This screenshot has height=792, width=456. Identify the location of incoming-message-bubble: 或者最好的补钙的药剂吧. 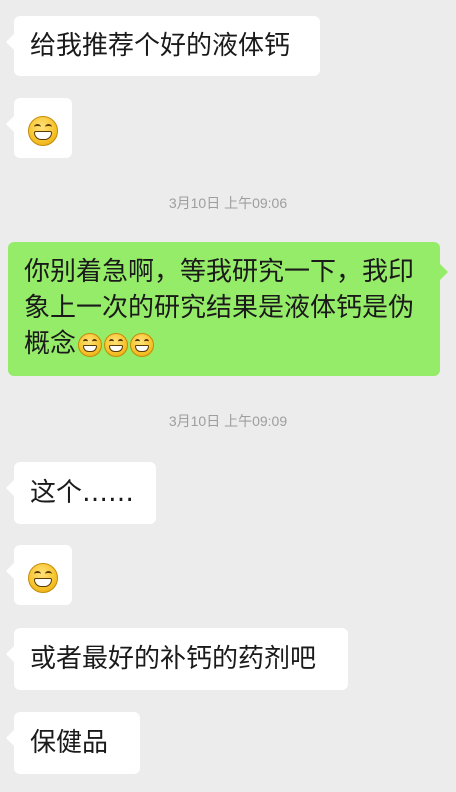
(177, 659).